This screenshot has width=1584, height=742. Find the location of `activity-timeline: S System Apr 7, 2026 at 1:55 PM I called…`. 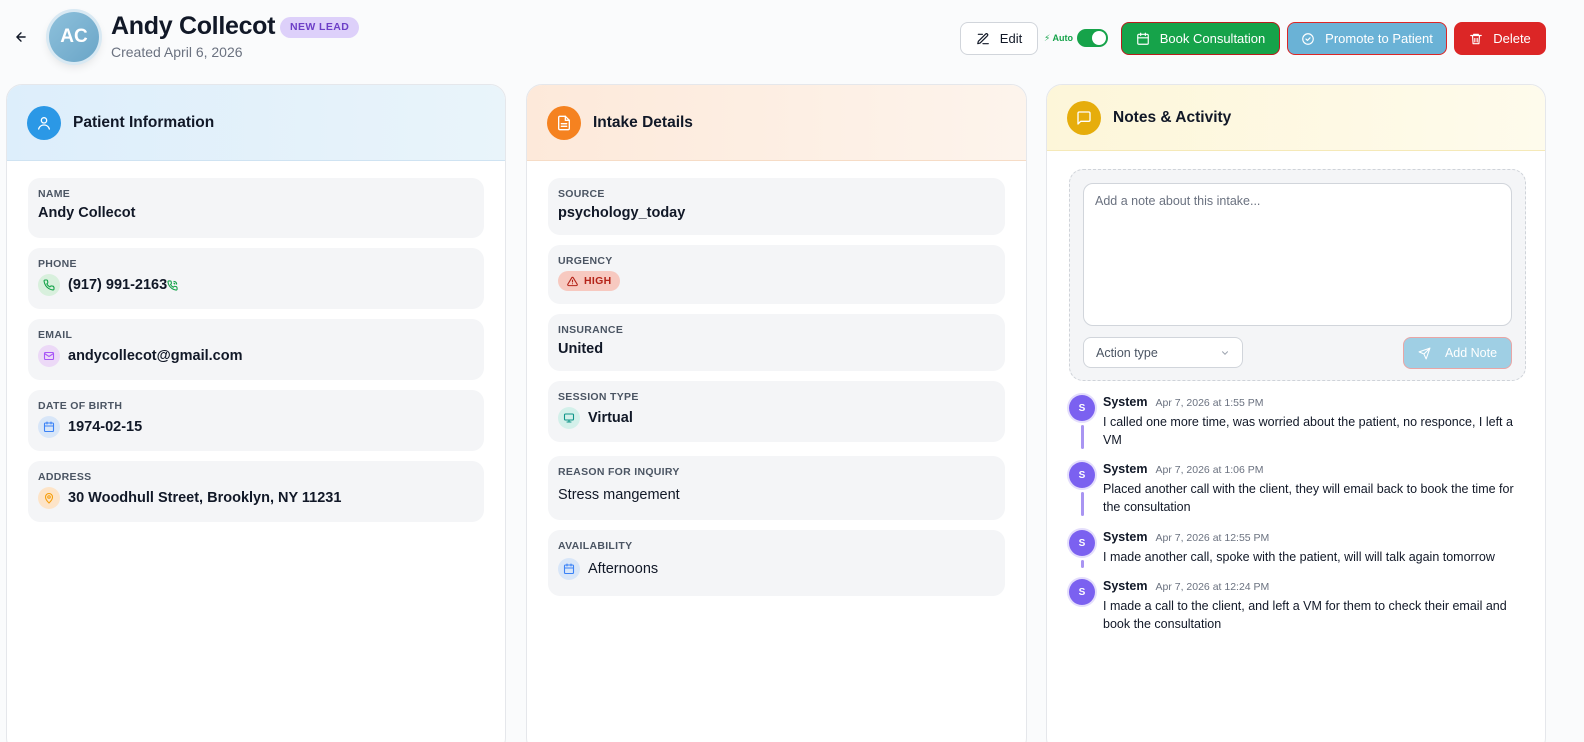

activity-timeline: S System Apr 7, 2026 at 1:55 PM I called… is located at coordinates (1297, 517).